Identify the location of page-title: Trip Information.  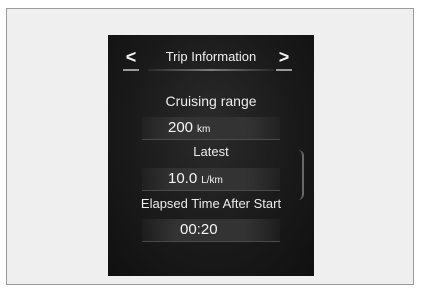
(211, 56).